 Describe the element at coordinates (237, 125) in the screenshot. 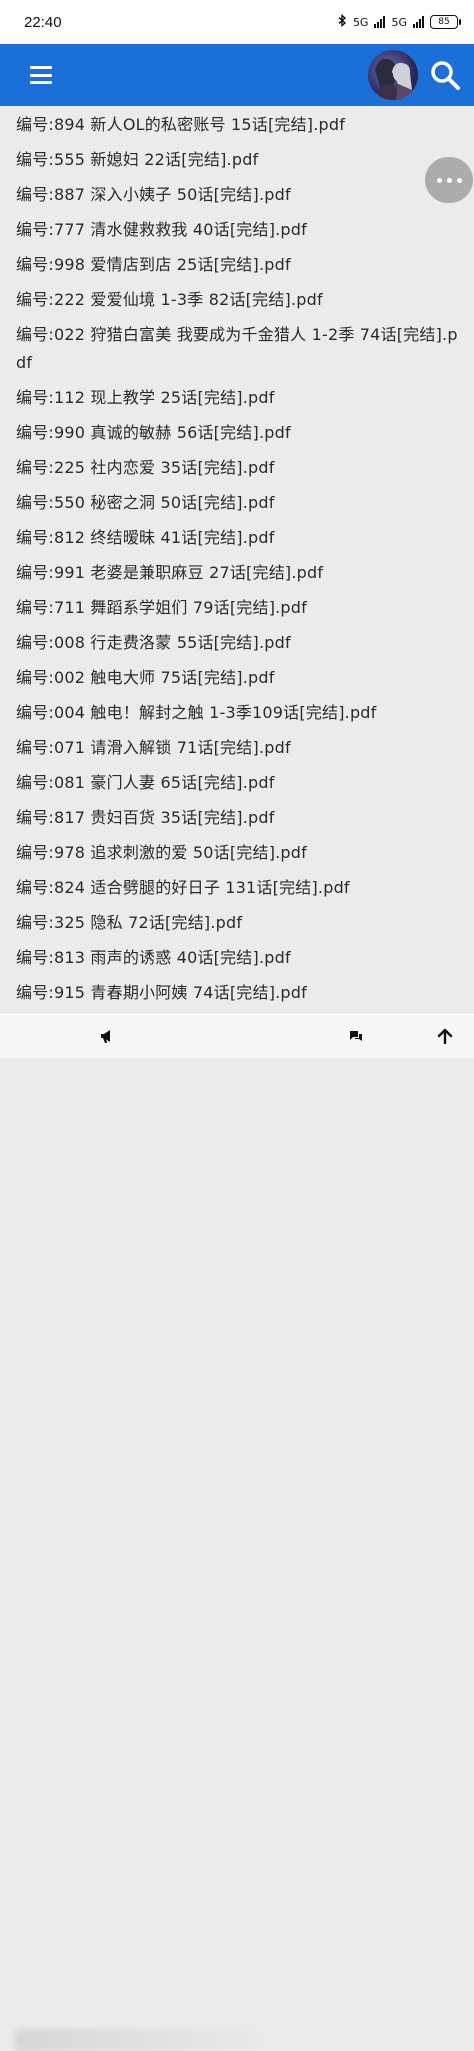

I see `list-item: 编号:894 新人OL的私密账号 15话[完结].pdf` at that location.